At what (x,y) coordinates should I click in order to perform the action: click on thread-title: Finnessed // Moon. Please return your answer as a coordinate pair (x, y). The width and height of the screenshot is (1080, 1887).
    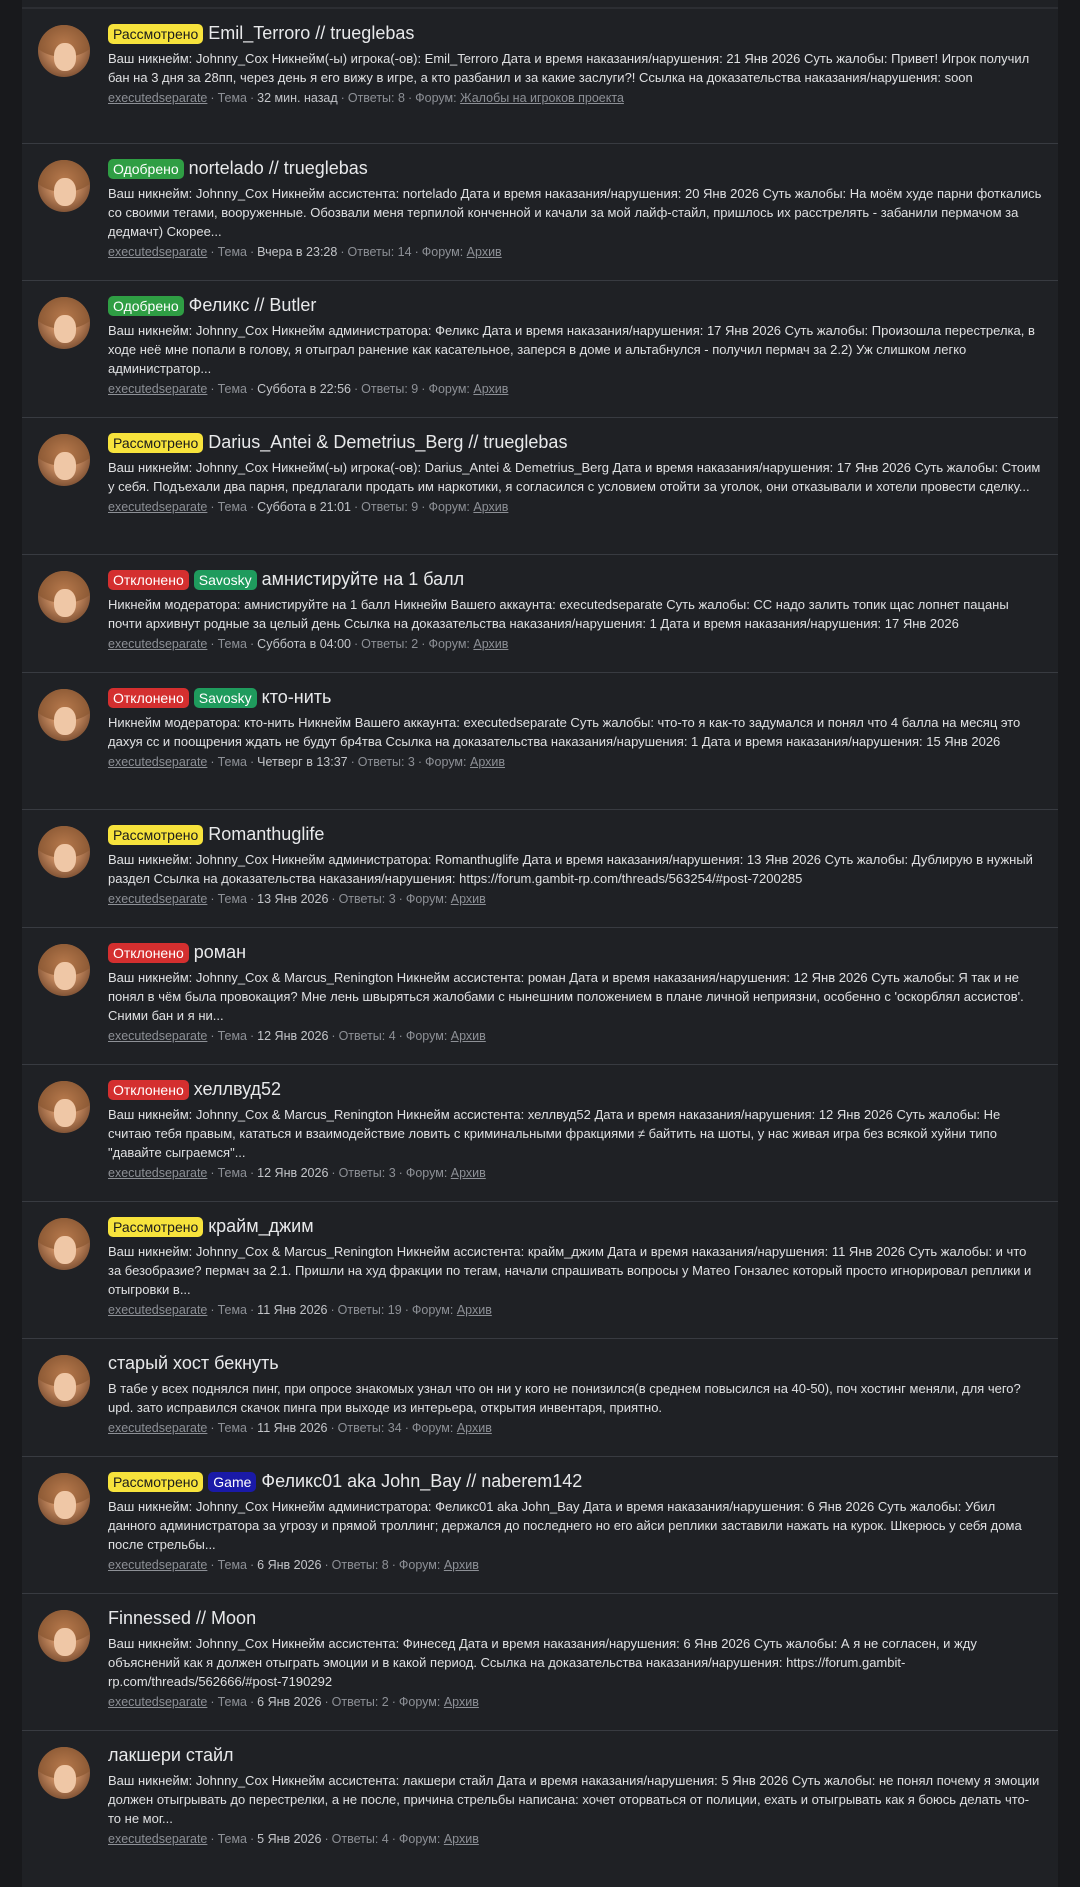
    Looking at the image, I should click on (182, 1618).